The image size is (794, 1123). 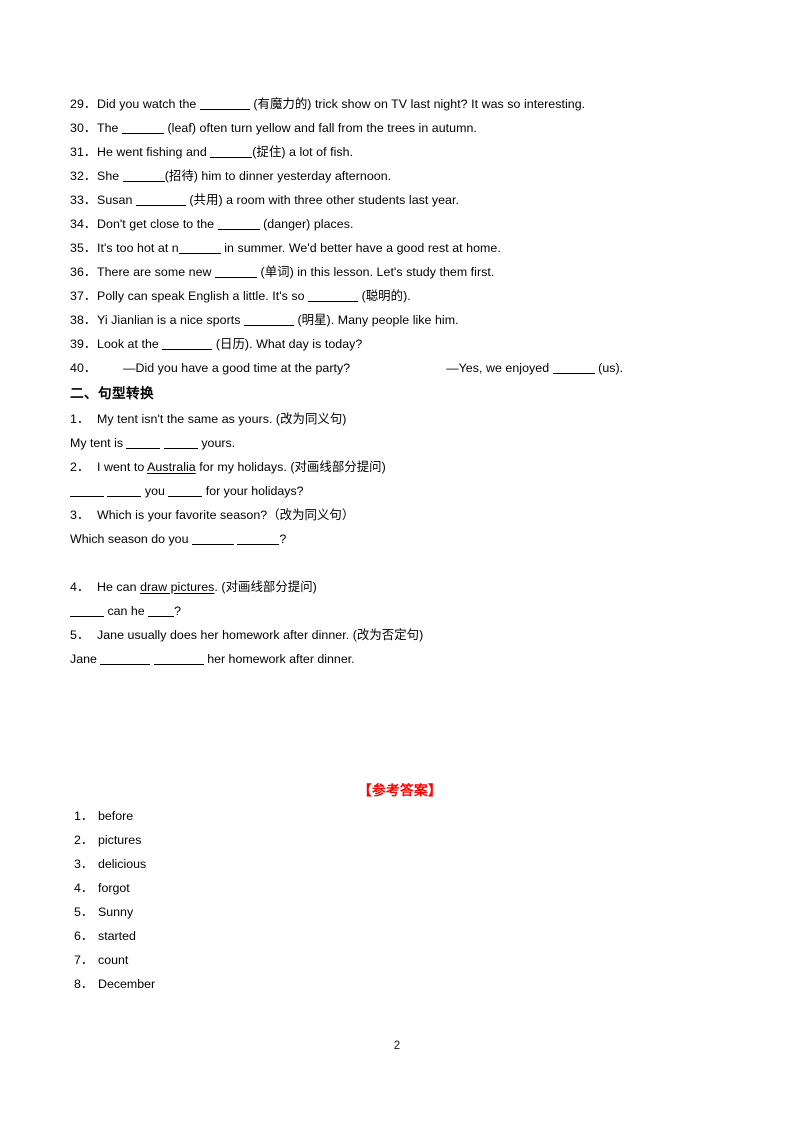 What do you see at coordinates (400, 960) in the screenshot?
I see `answer-key-item: 7． count` at bounding box center [400, 960].